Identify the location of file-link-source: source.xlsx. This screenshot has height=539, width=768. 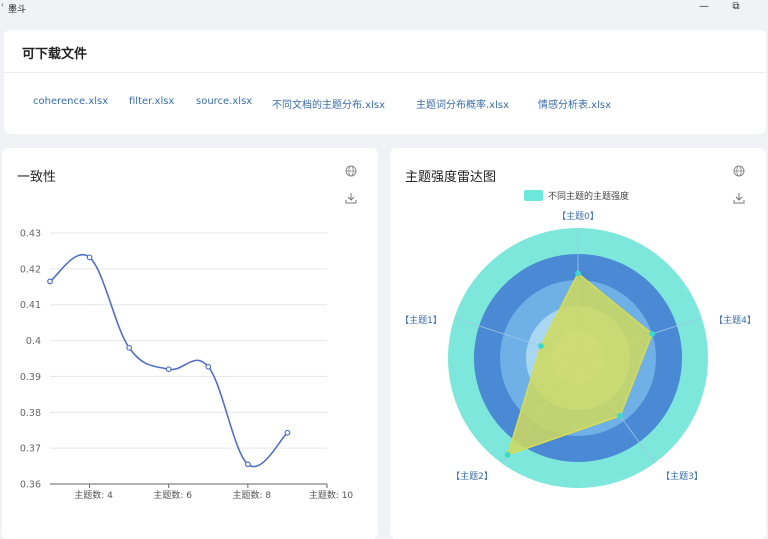
(224, 101).